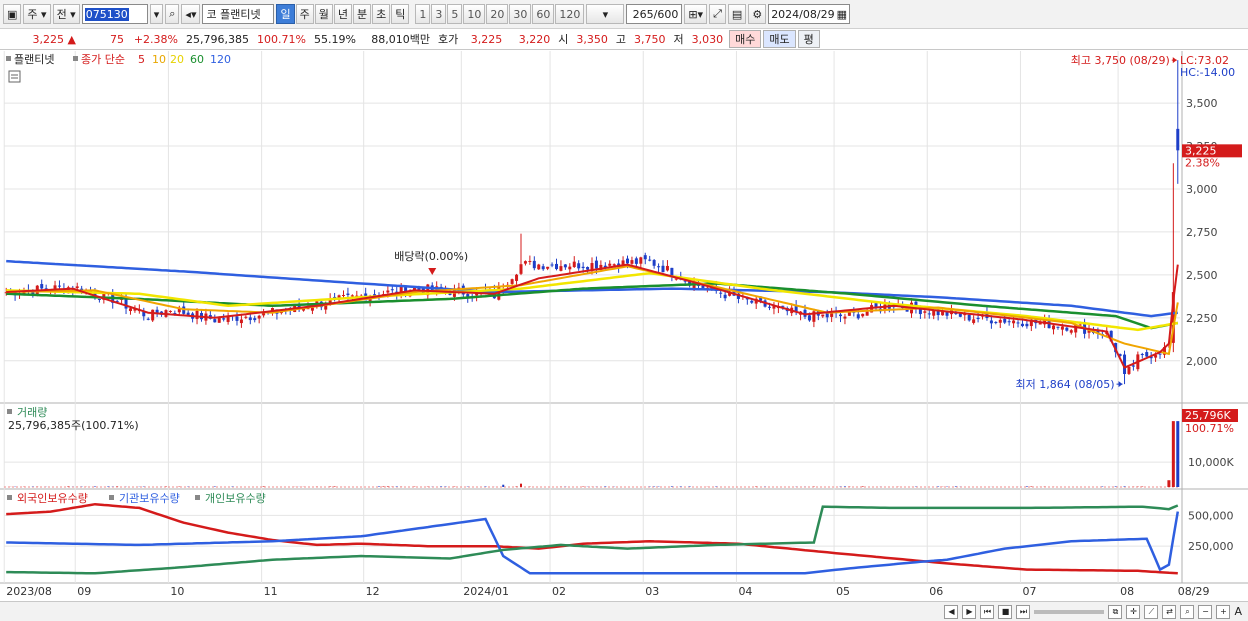 This screenshot has width=1248, height=621. Describe the element at coordinates (1169, 611) in the screenshot. I see `compare-icon: ⇄` at that location.